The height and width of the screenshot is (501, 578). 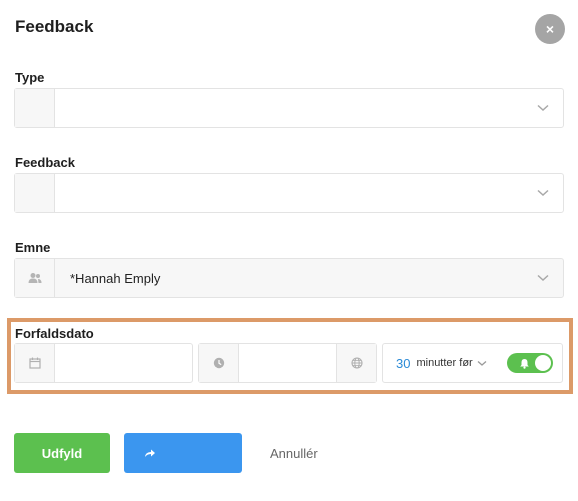 What do you see at coordinates (356, 363) in the screenshot?
I see `globe-icon` at bounding box center [356, 363].